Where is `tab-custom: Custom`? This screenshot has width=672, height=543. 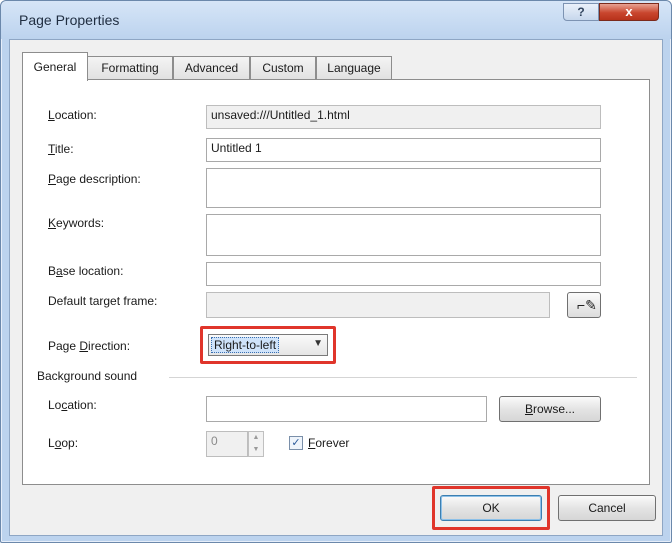
tab-custom: Custom is located at coordinates (283, 68).